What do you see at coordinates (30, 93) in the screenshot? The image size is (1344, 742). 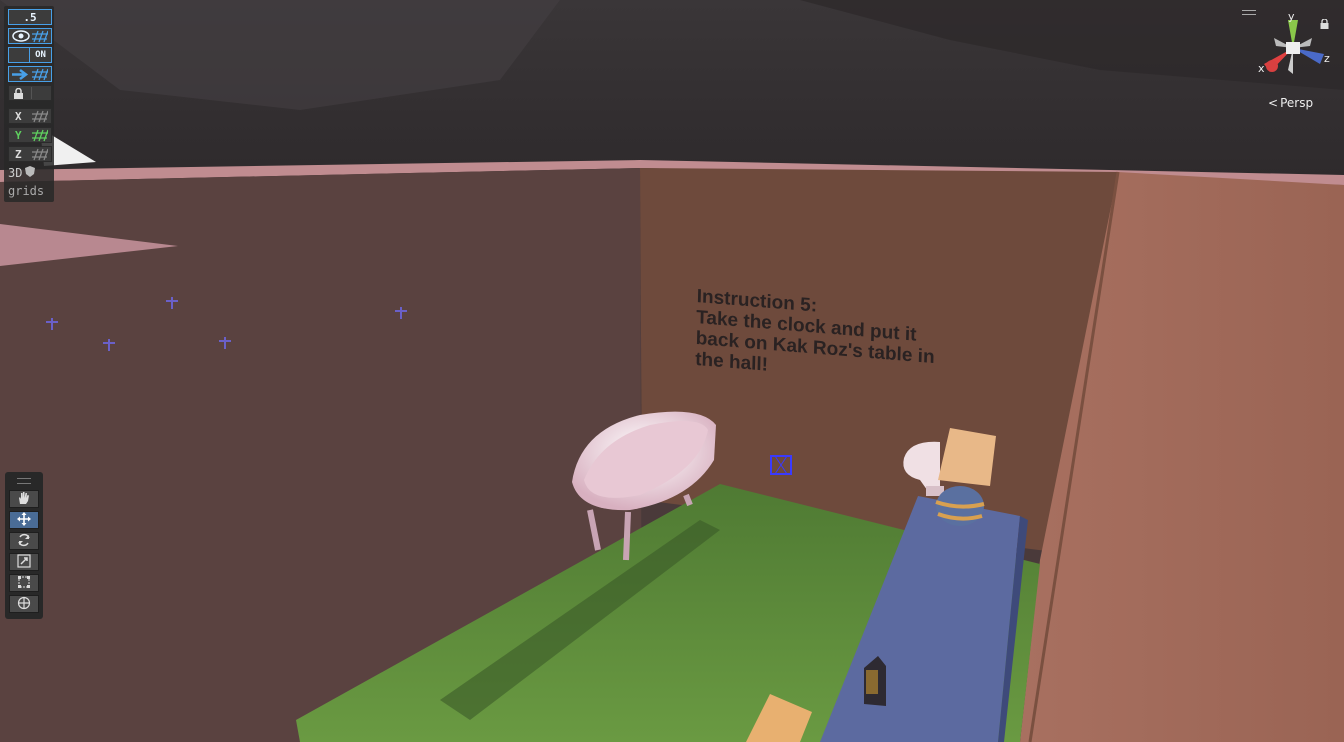 I see `lock-toggle` at bounding box center [30, 93].